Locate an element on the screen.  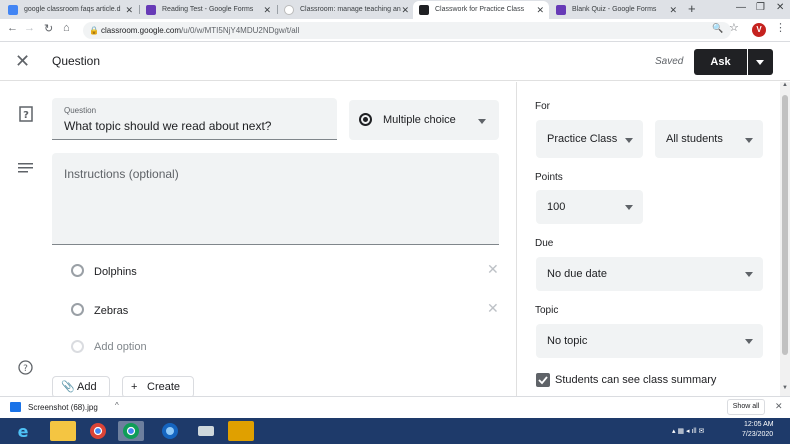
students-value: All students is located at coordinates (694, 139).